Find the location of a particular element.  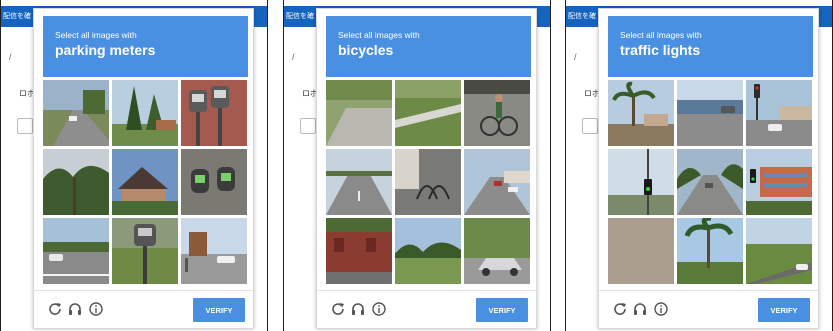

captcha-header: Select all images with bicycles is located at coordinates (428, 46).